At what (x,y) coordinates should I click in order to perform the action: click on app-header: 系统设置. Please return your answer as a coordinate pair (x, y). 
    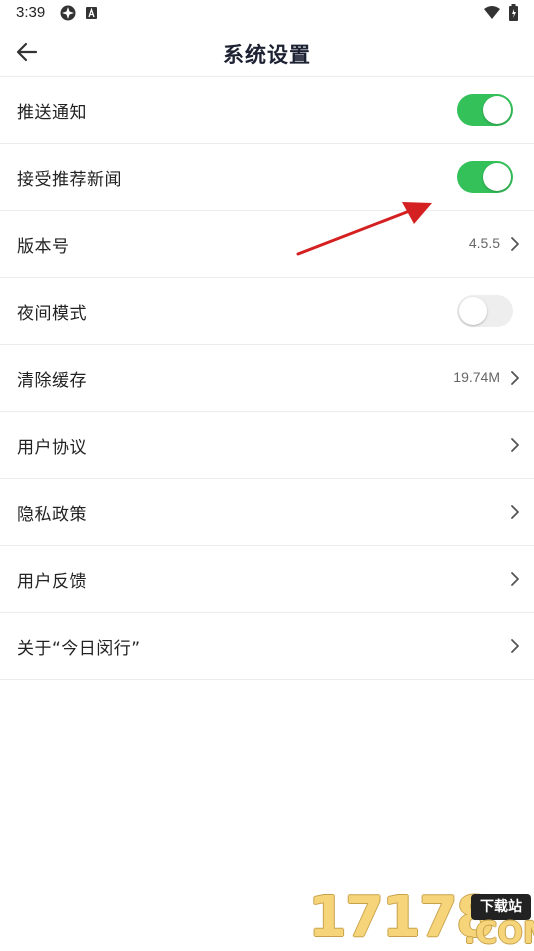
    Looking at the image, I should click on (267, 52).